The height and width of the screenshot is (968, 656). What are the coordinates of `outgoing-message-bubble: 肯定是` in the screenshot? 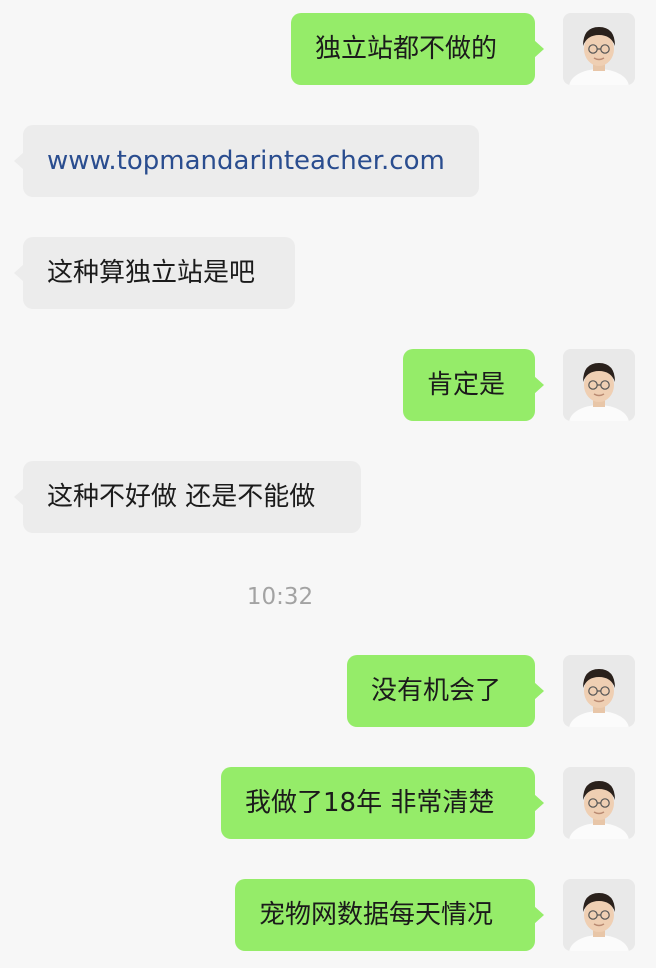 It's located at (473, 385).